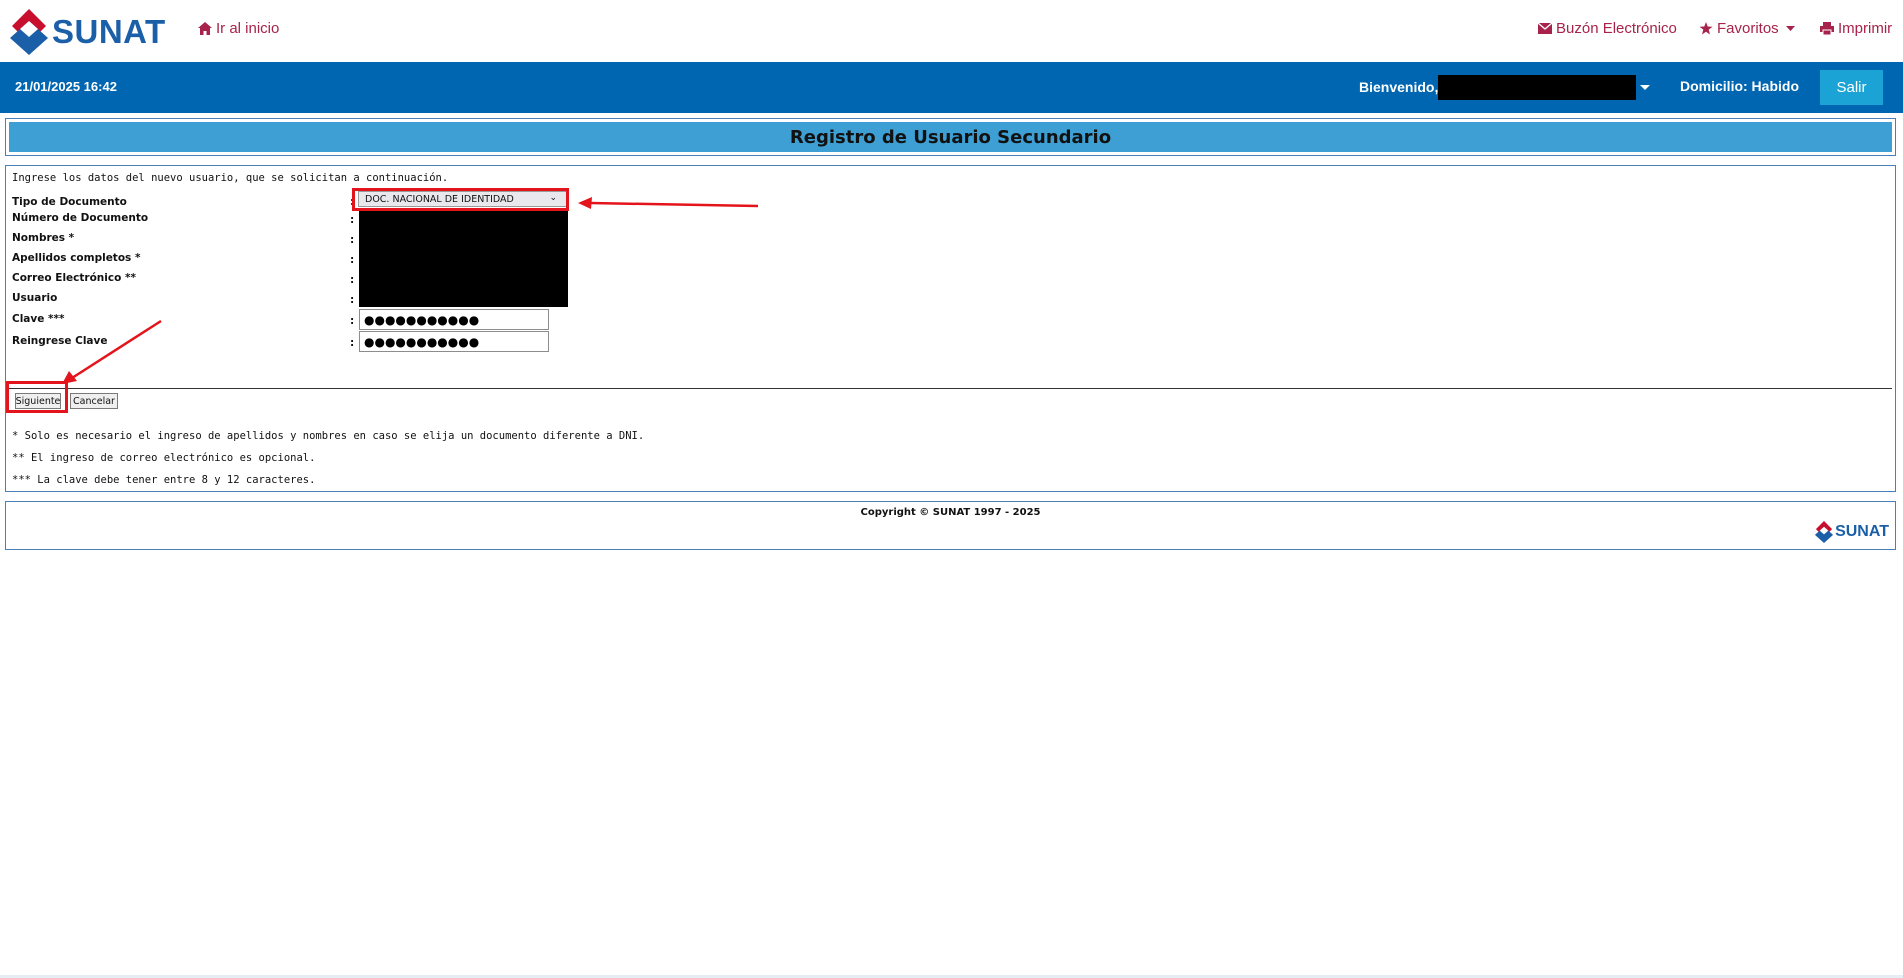 Image resolution: width=1903 pixels, height=978 pixels. Describe the element at coordinates (38, 401) in the screenshot. I see `next-button: Siguiente` at that location.